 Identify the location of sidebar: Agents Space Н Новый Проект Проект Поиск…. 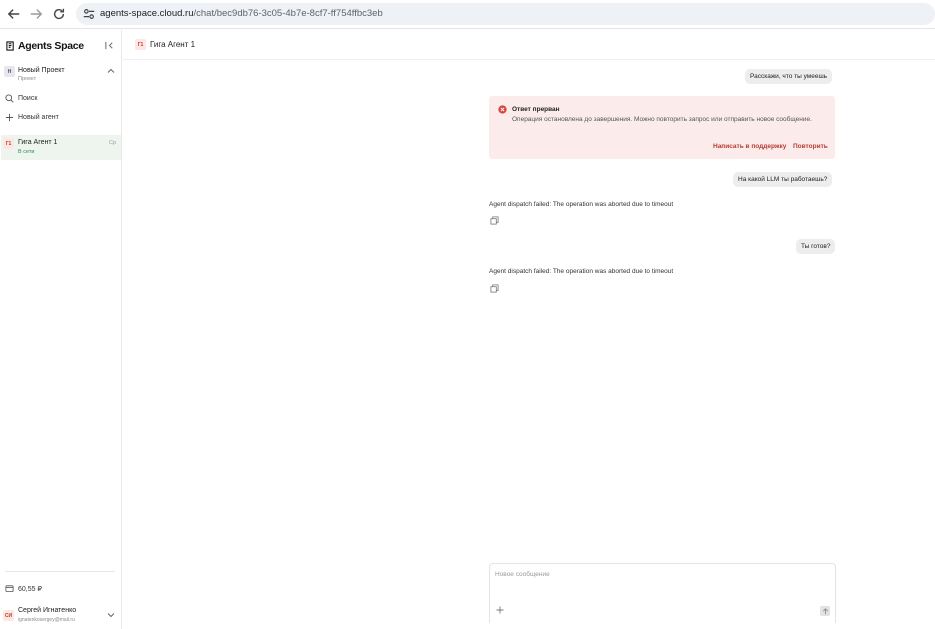
(61, 329).